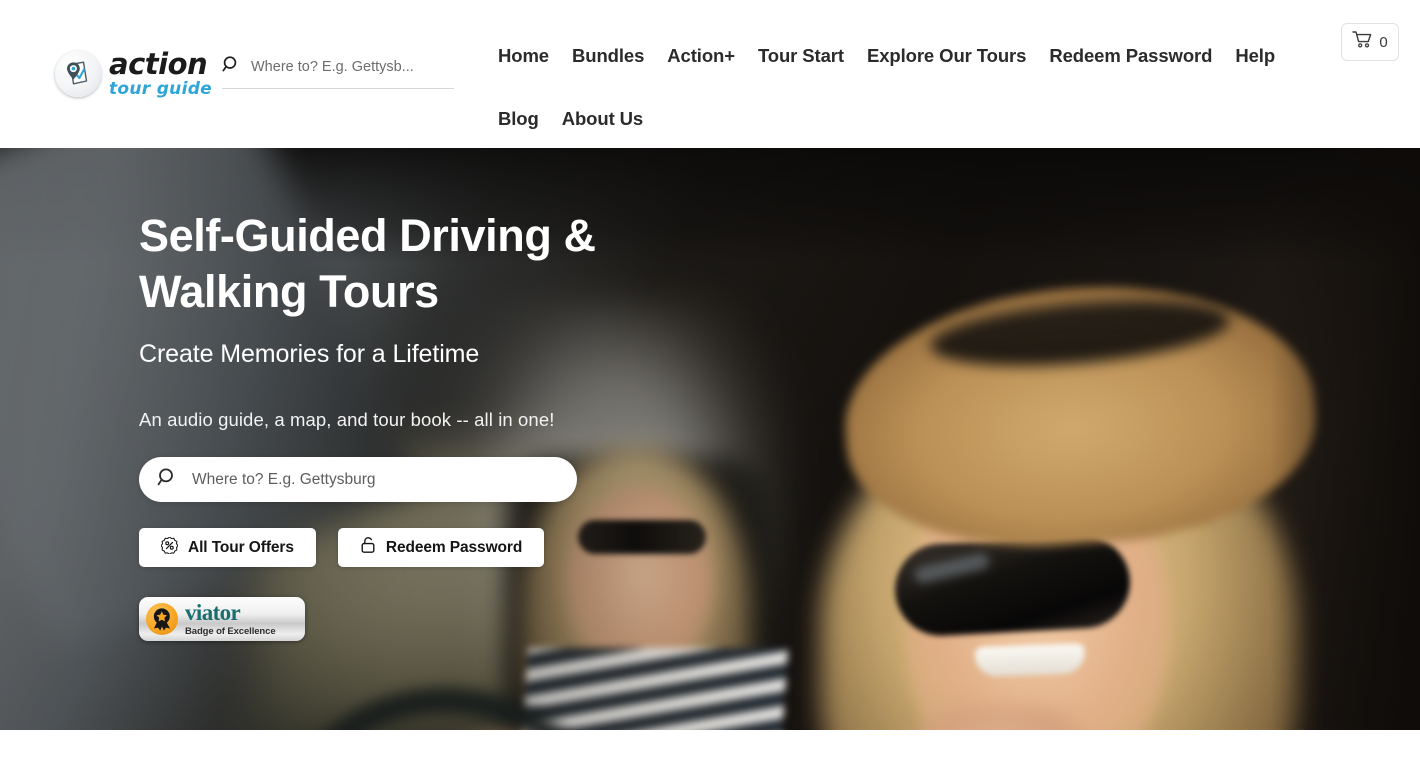  I want to click on logo-wordmark: action tour guide, so click(160, 74).